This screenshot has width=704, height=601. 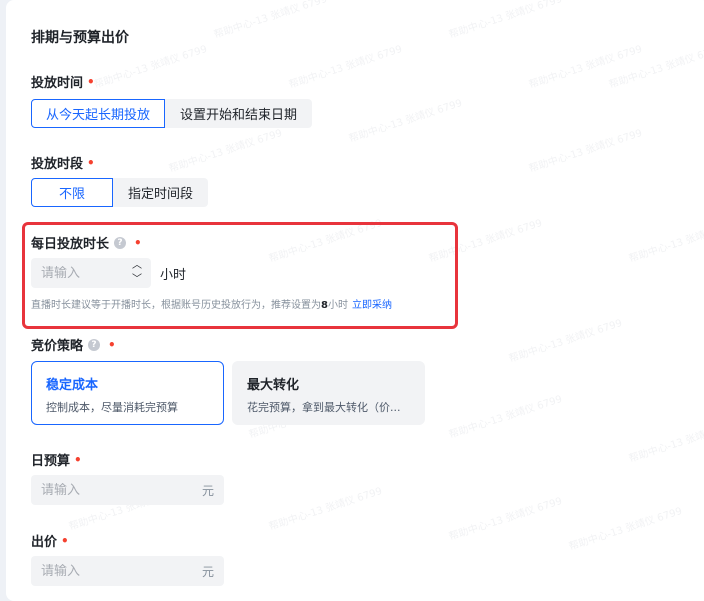 What do you see at coordinates (239, 113) in the screenshot?
I see `schedule-time-option-date-range: 设置开始和结束日期` at bounding box center [239, 113].